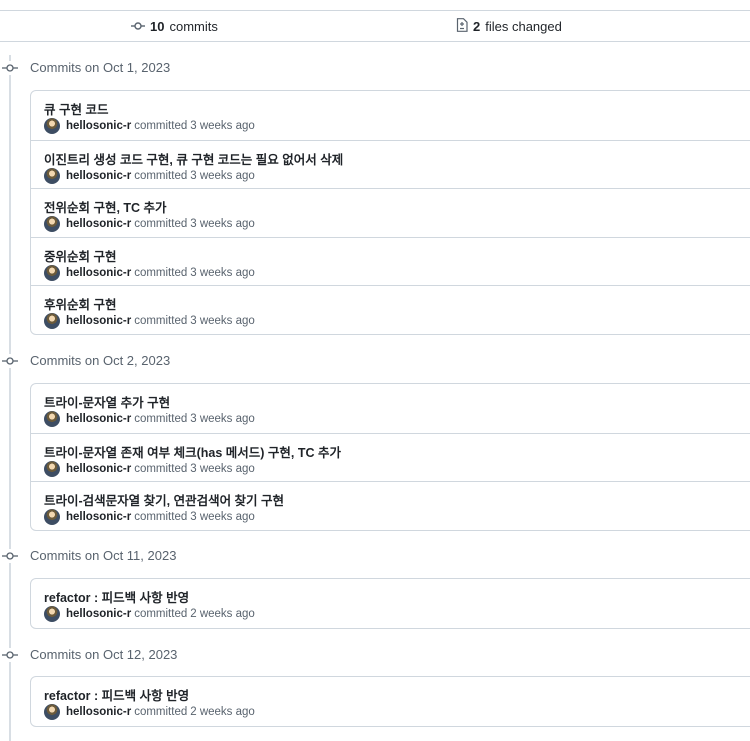  I want to click on commit-group-header: Commits on Oct 12, 2023, so click(375, 655).